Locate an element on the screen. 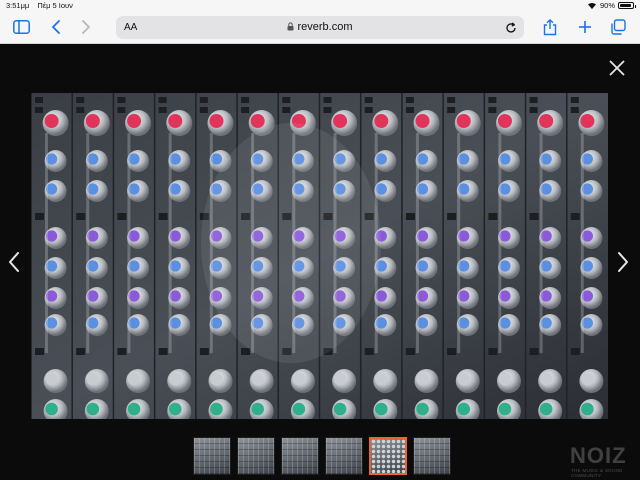  new-tab-button is located at coordinates (585, 27).